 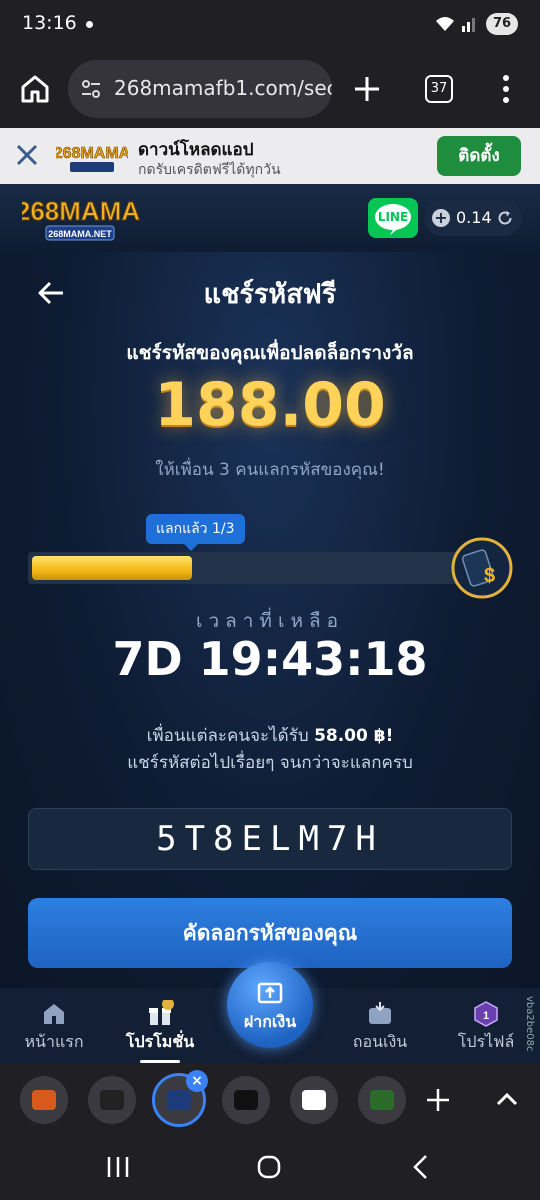 I want to click on progress-badge: แลกแล้ว 1/3, so click(x=195, y=532).